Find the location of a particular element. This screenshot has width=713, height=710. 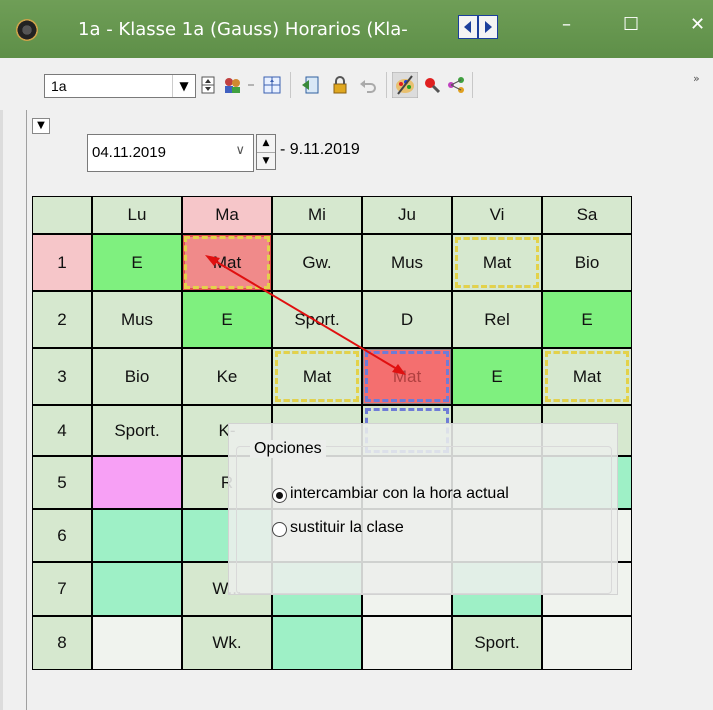

swap-radio is located at coordinates (279, 495).